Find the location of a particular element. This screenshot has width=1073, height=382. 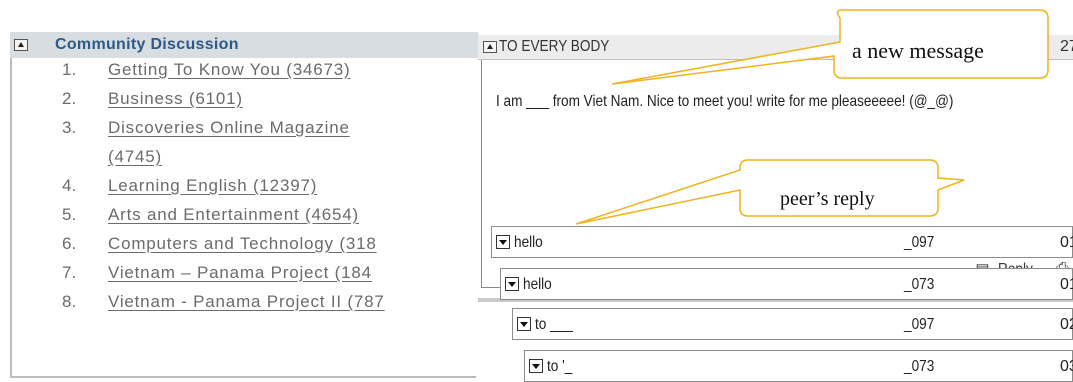

thread-row: hello _097 01 is located at coordinates (782, 242).